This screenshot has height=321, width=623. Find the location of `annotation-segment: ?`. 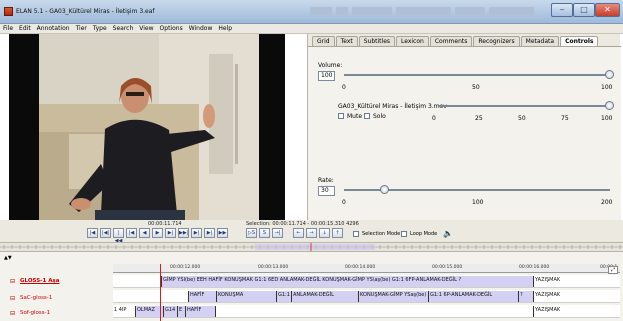

annotation-segment: ? is located at coordinates (525, 296).